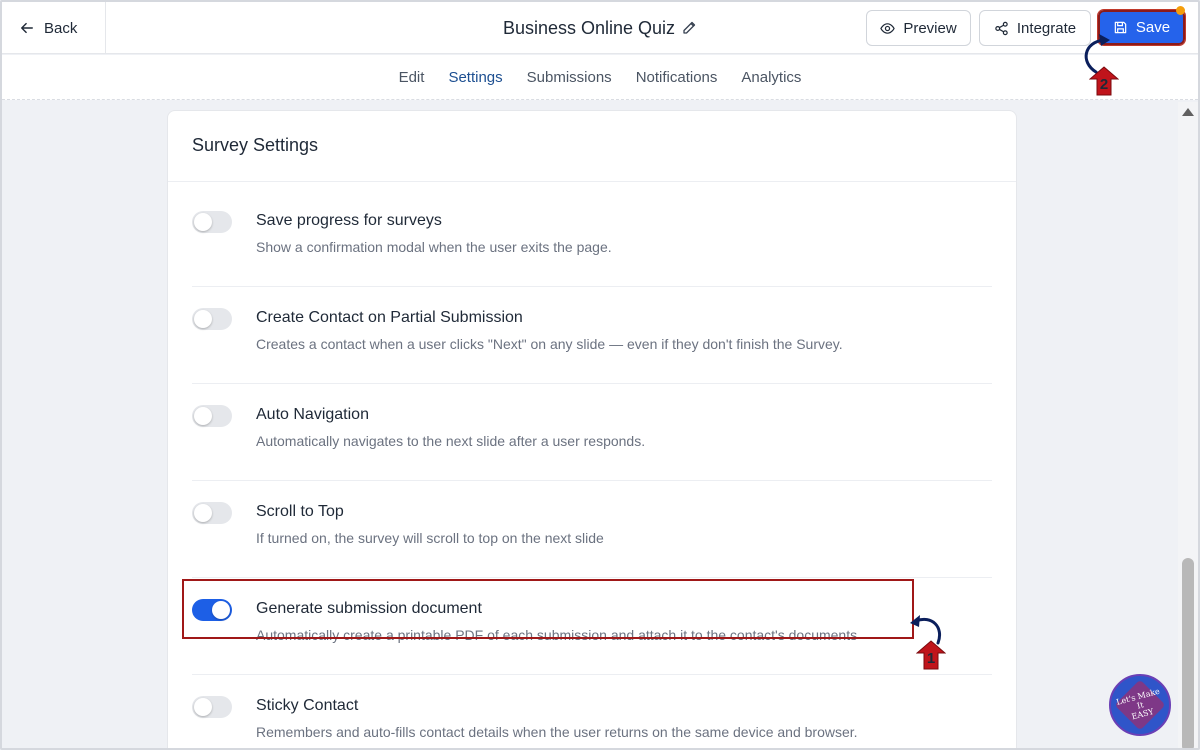 The image size is (1200, 750). Describe the element at coordinates (771, 77) in the screenshot. I see `tab-analytics: Analytics` at that location.